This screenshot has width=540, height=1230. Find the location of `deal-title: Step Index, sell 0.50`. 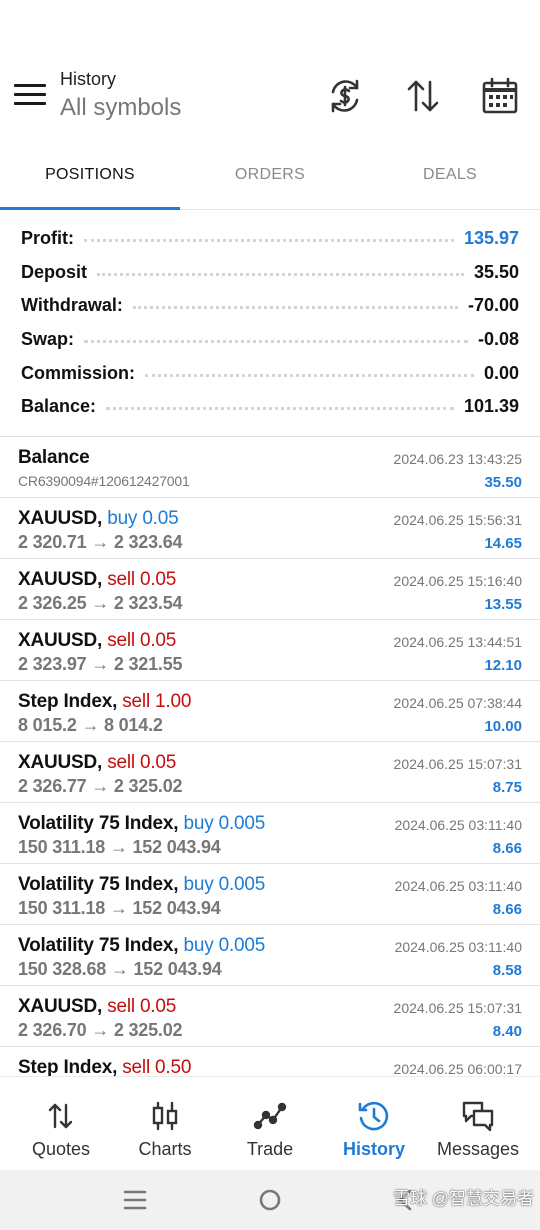

deal-title: Step Index, sell 0.50 is located at coordinates (104, 1066).